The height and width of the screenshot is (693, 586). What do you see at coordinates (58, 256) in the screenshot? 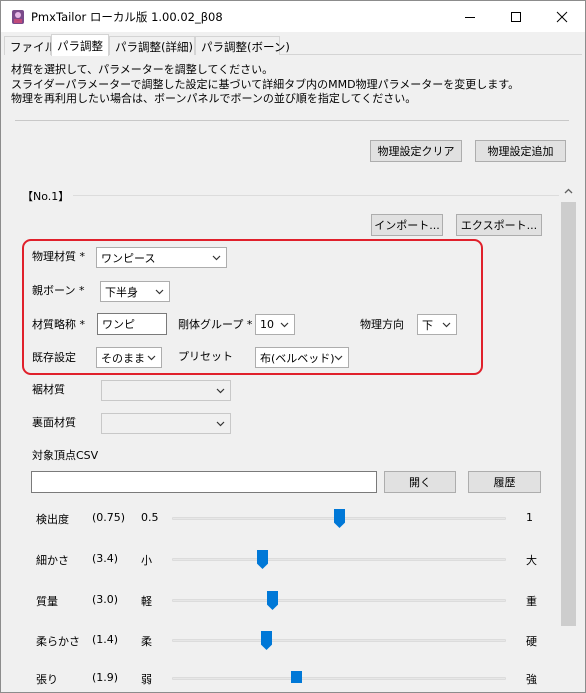
I see `material-label: 物理材質 *` at bounding box center [58, 256].